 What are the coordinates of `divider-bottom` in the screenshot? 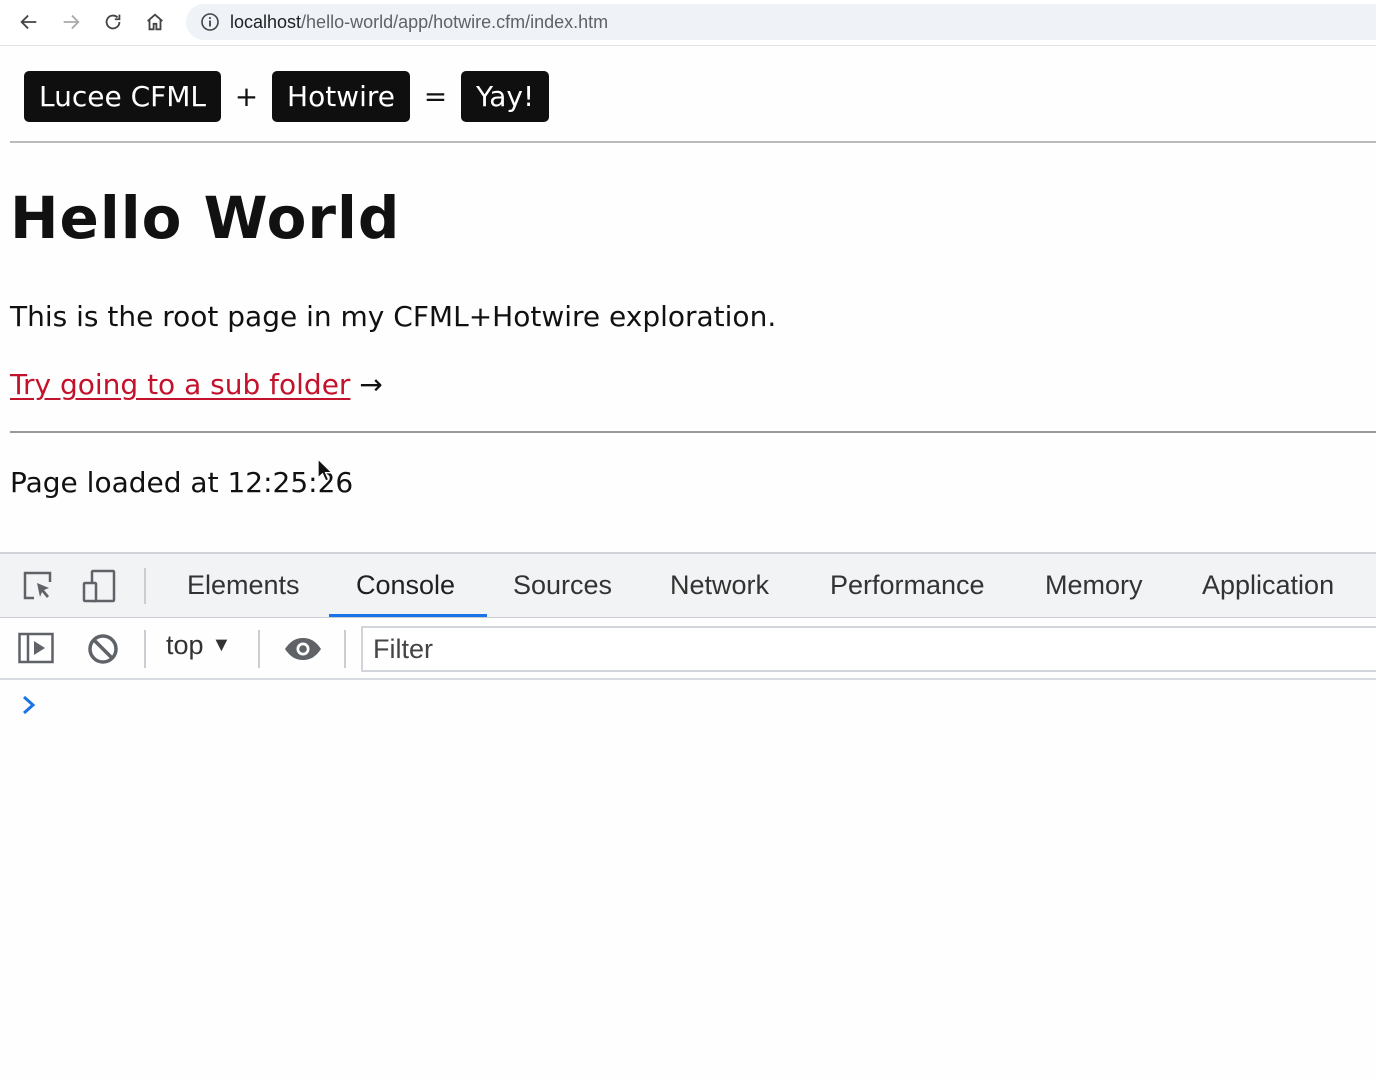 It's located at (693, 432).